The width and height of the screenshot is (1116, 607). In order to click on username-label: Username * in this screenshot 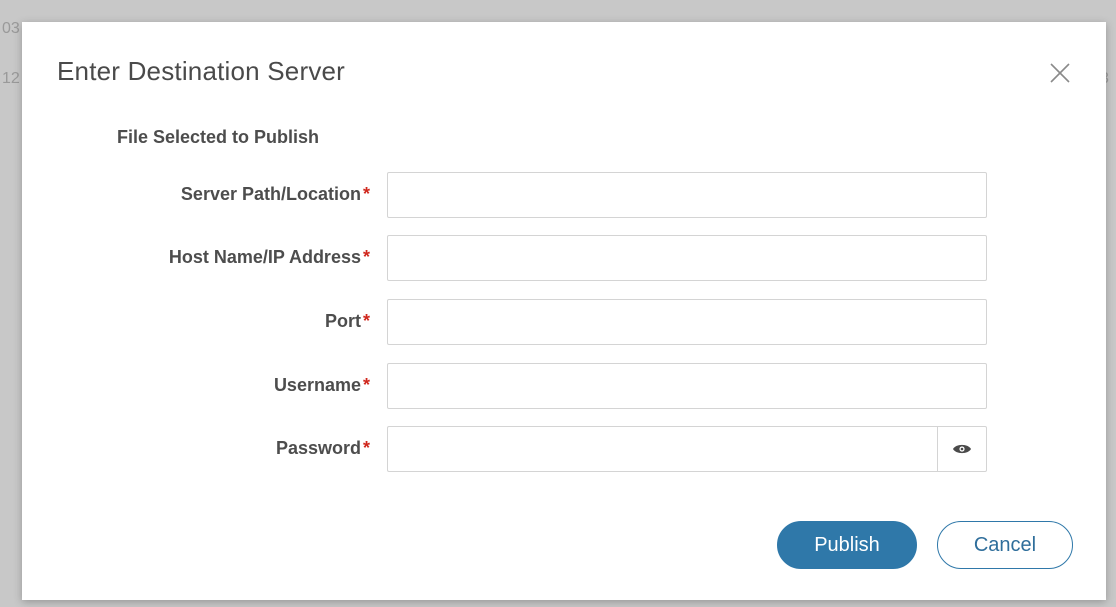, I will do `click(322, 385)`.